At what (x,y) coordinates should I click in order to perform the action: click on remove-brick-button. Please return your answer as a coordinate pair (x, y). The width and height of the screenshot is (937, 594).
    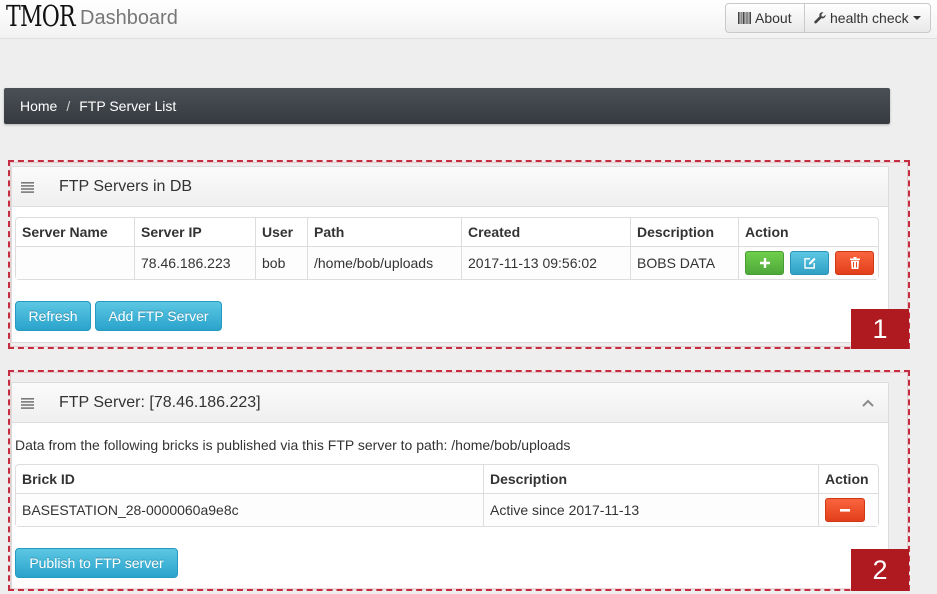
    Looking at the image, I should click on (845, 510).